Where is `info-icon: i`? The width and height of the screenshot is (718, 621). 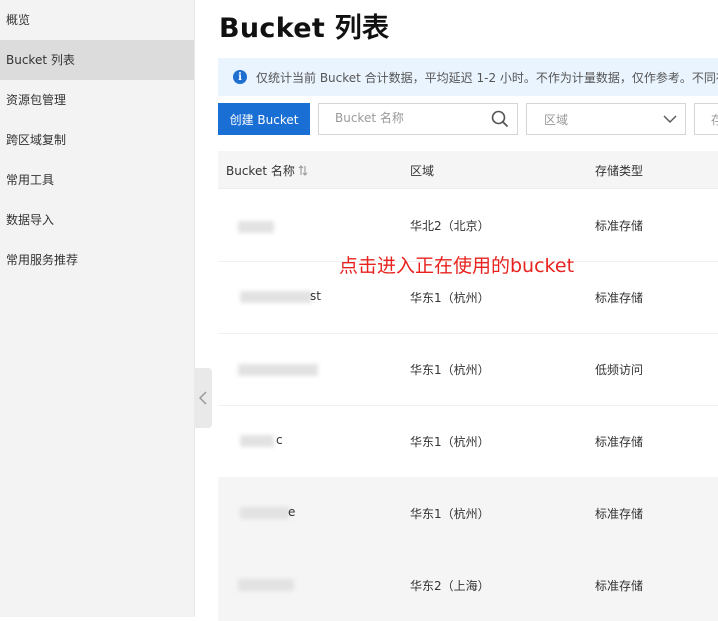
info-icon: i is located at coordinates (240, 77).